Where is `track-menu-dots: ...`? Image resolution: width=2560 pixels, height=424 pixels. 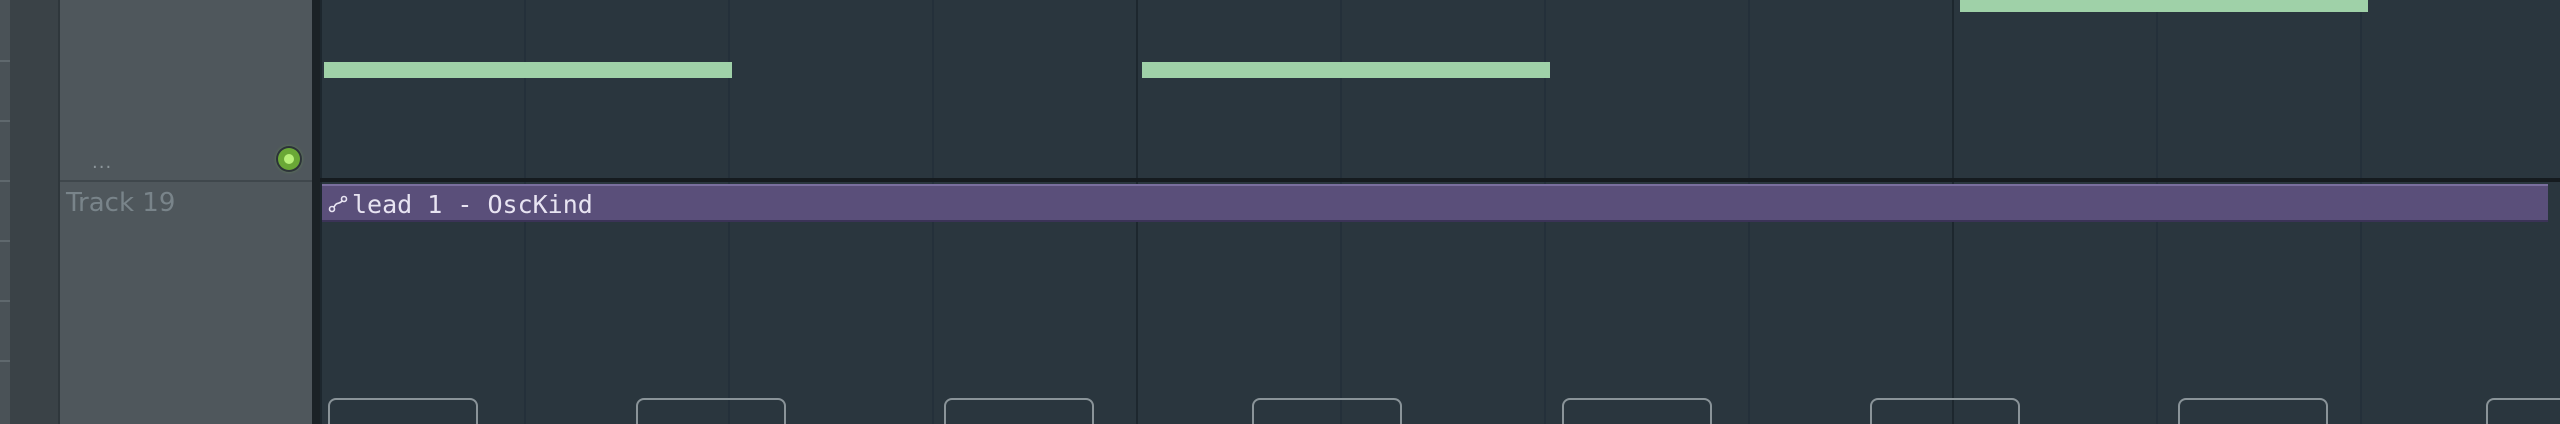
track-menu-dots: ... is located at coordinates (102, 162).